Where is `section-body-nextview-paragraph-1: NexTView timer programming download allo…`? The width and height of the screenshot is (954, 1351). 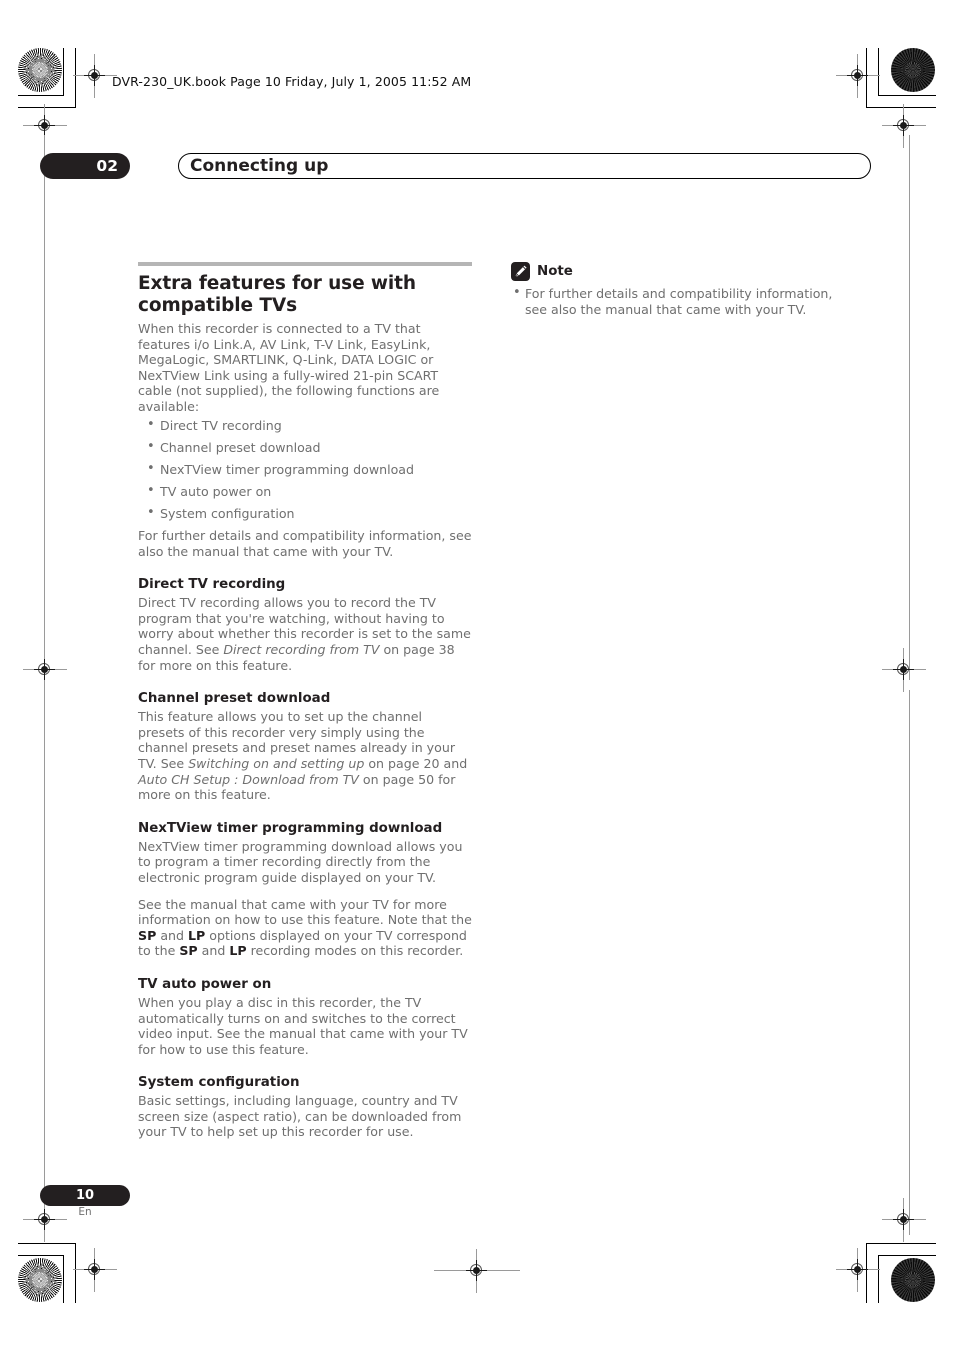 section-body-nextview-paragraph-1: NexTView timer programming download allo… is located at coordinates (300, 861).